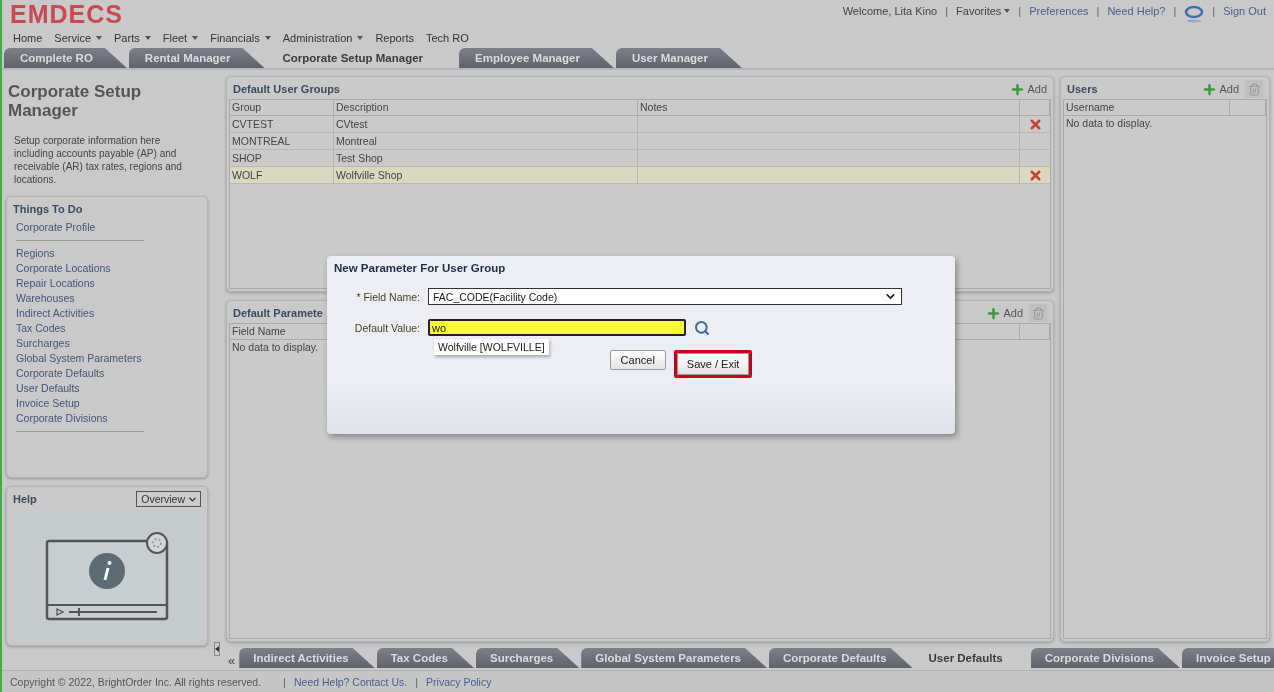  What do you see at coordinates (674, 658) in the screenshot?
I see `section-tab: Global System Parameters` at bounding box center [674, 658].